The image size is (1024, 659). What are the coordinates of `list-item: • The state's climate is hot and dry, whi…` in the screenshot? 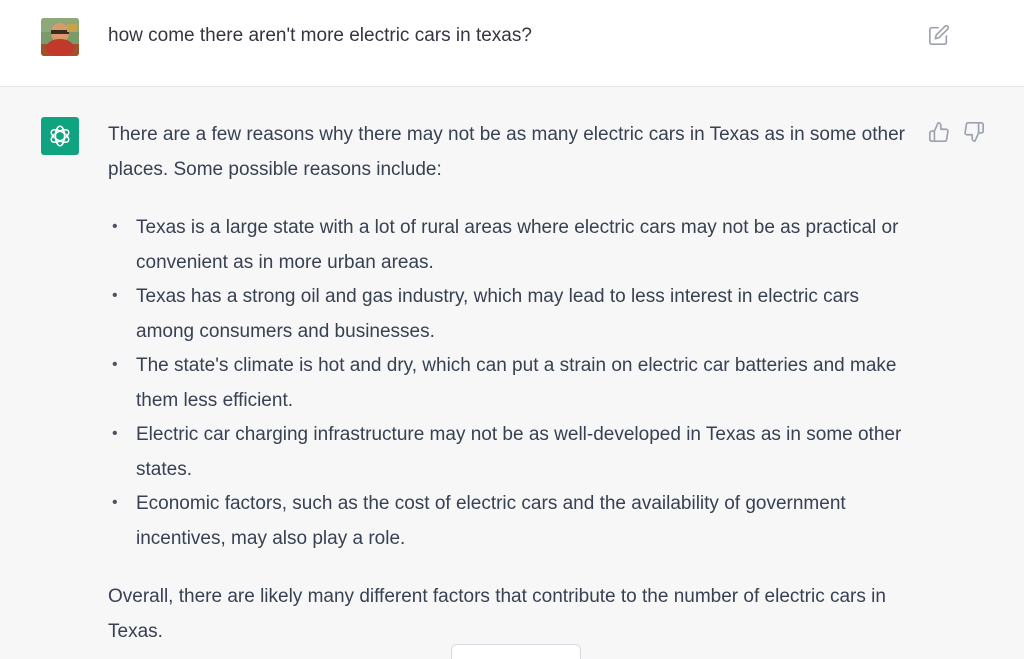 It's located at (508, 383).